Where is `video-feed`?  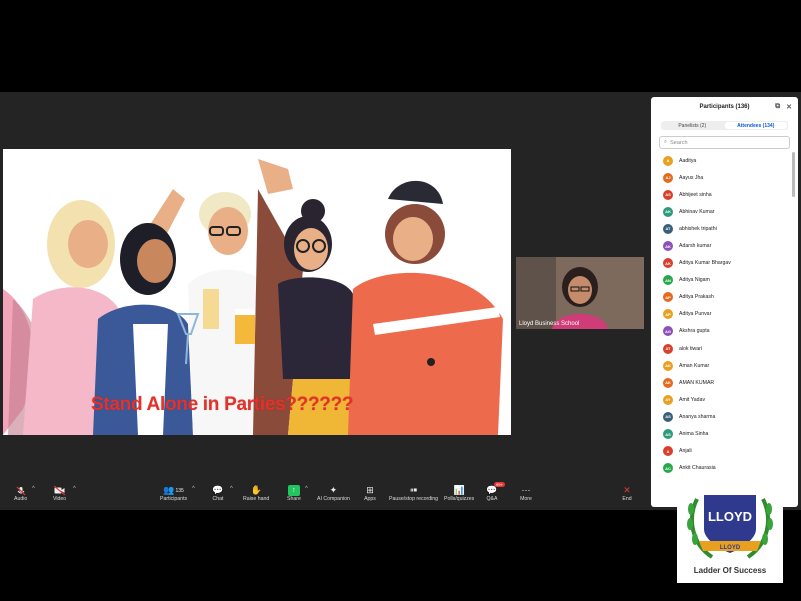 video-feed is located at coordinates (580, 293).